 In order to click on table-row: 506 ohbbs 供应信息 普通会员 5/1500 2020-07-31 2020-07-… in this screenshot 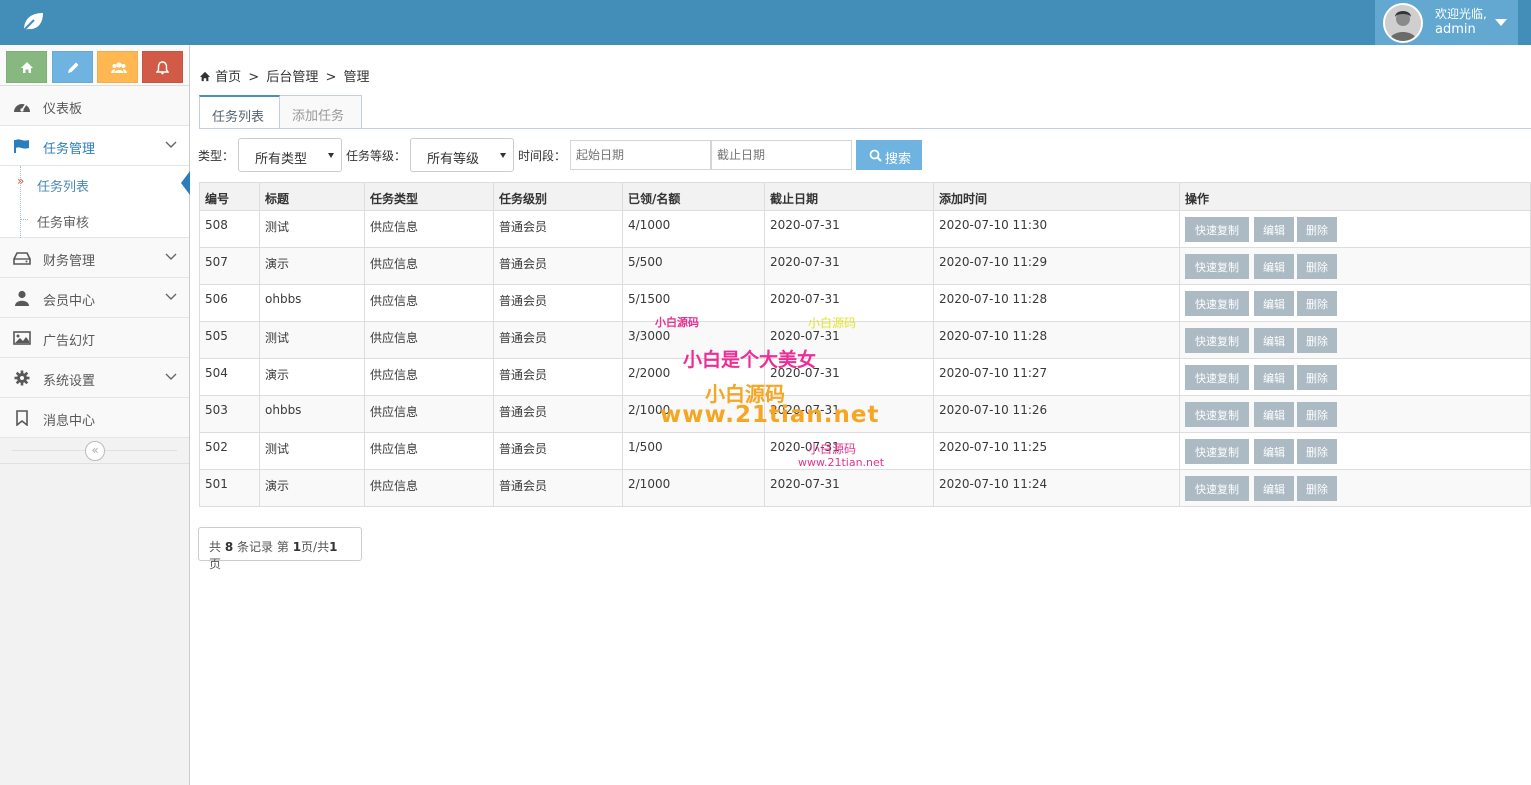, I will do `click(865, 303)`.